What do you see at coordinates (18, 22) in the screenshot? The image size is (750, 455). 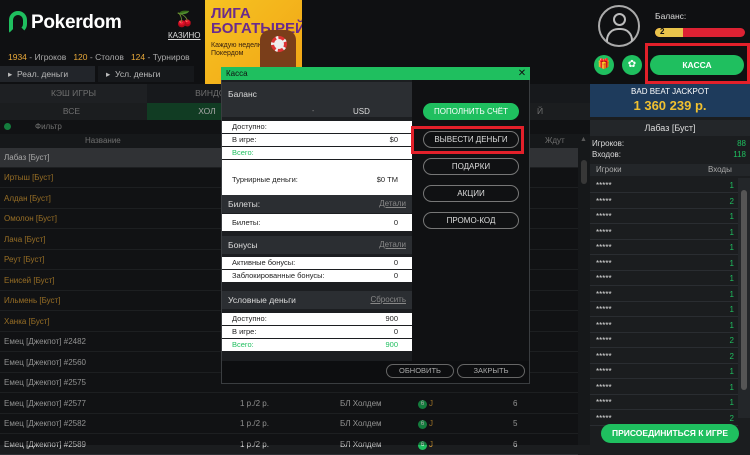 I see `pokerdom-logo-icon` at bounding box center [18, 22].